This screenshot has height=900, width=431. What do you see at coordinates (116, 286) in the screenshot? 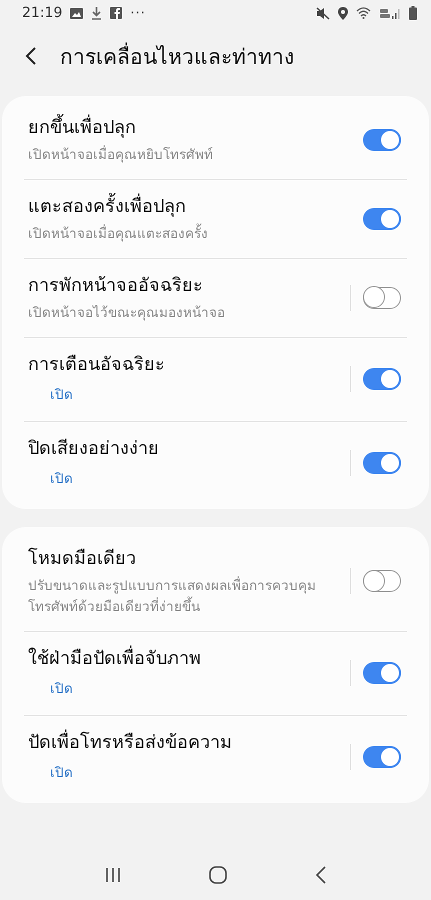
I see `setting-title: การพักหน้าจออัจฉริยะ` at bounding box center [116, 286].